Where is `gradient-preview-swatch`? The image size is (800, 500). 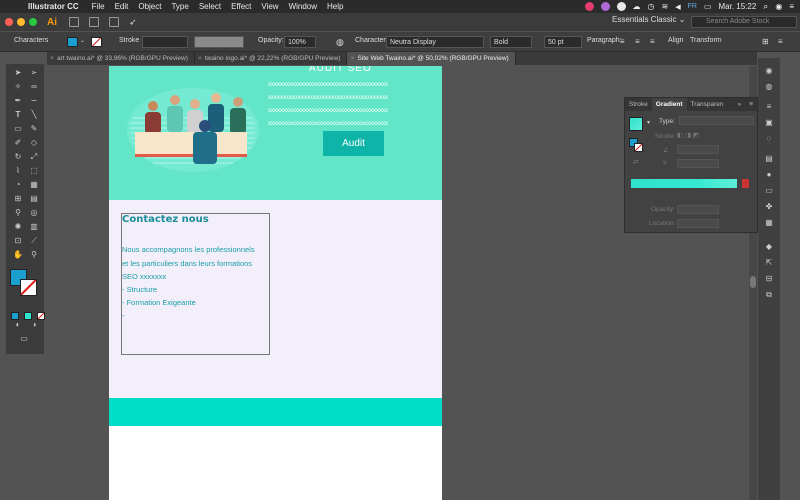 gradient-preview-swatch is located at coordinates (636, 124).